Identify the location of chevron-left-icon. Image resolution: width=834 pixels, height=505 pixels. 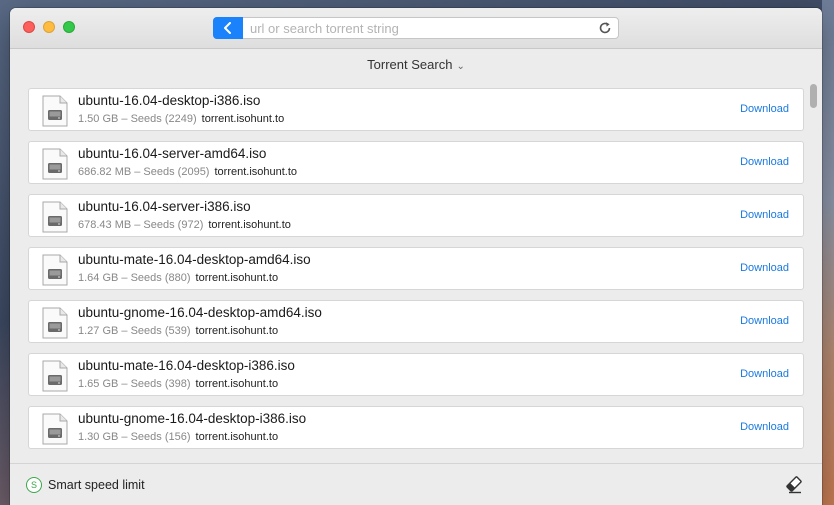
(227, 28).